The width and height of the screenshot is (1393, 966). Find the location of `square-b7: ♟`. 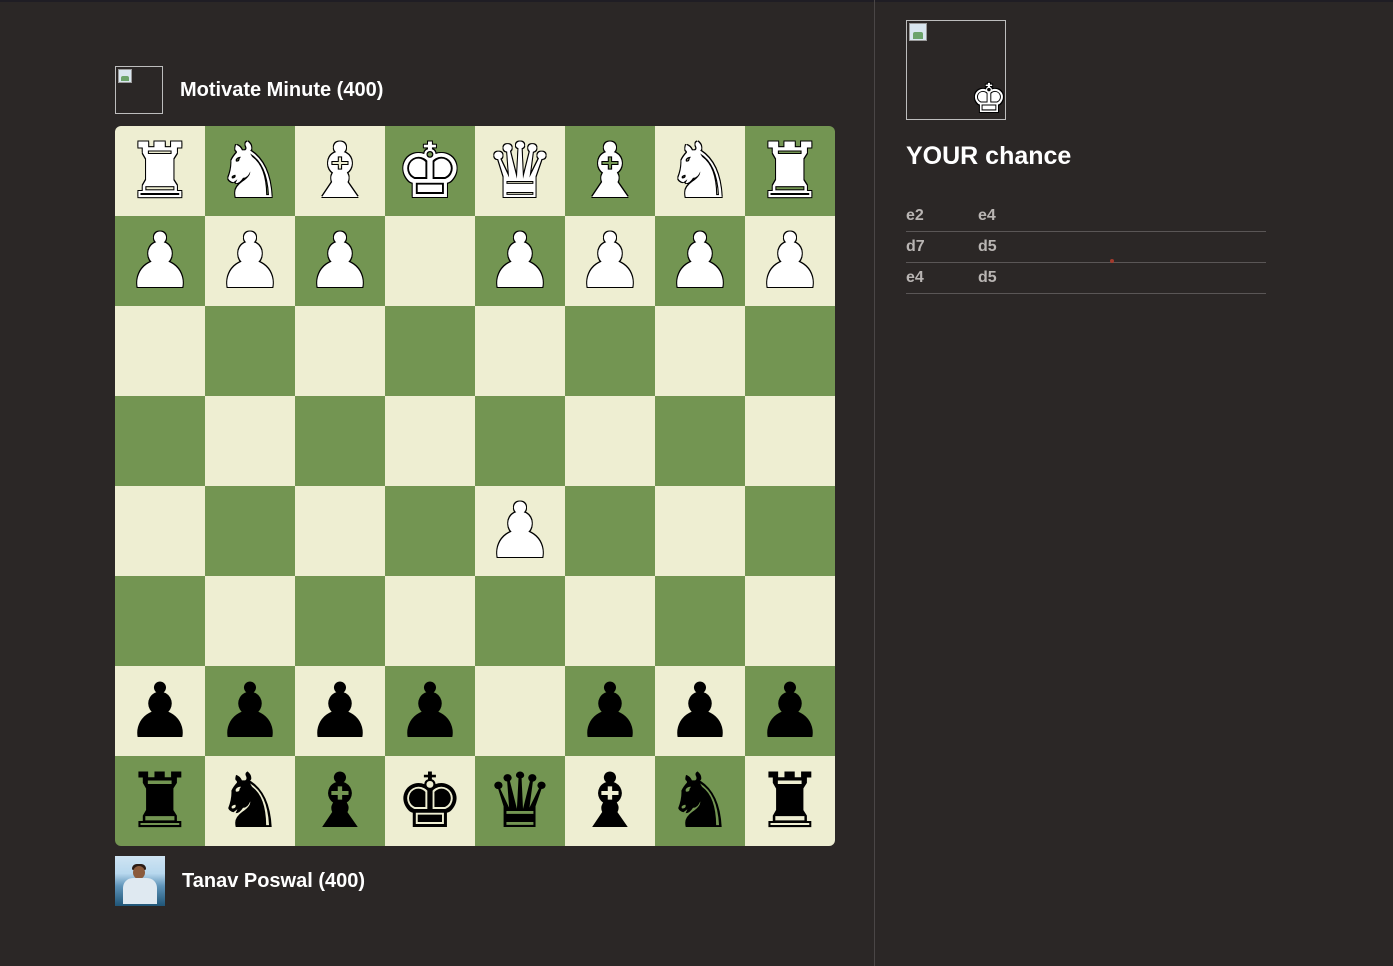

square-b7: ♟ is located at coordinates (700, 711).